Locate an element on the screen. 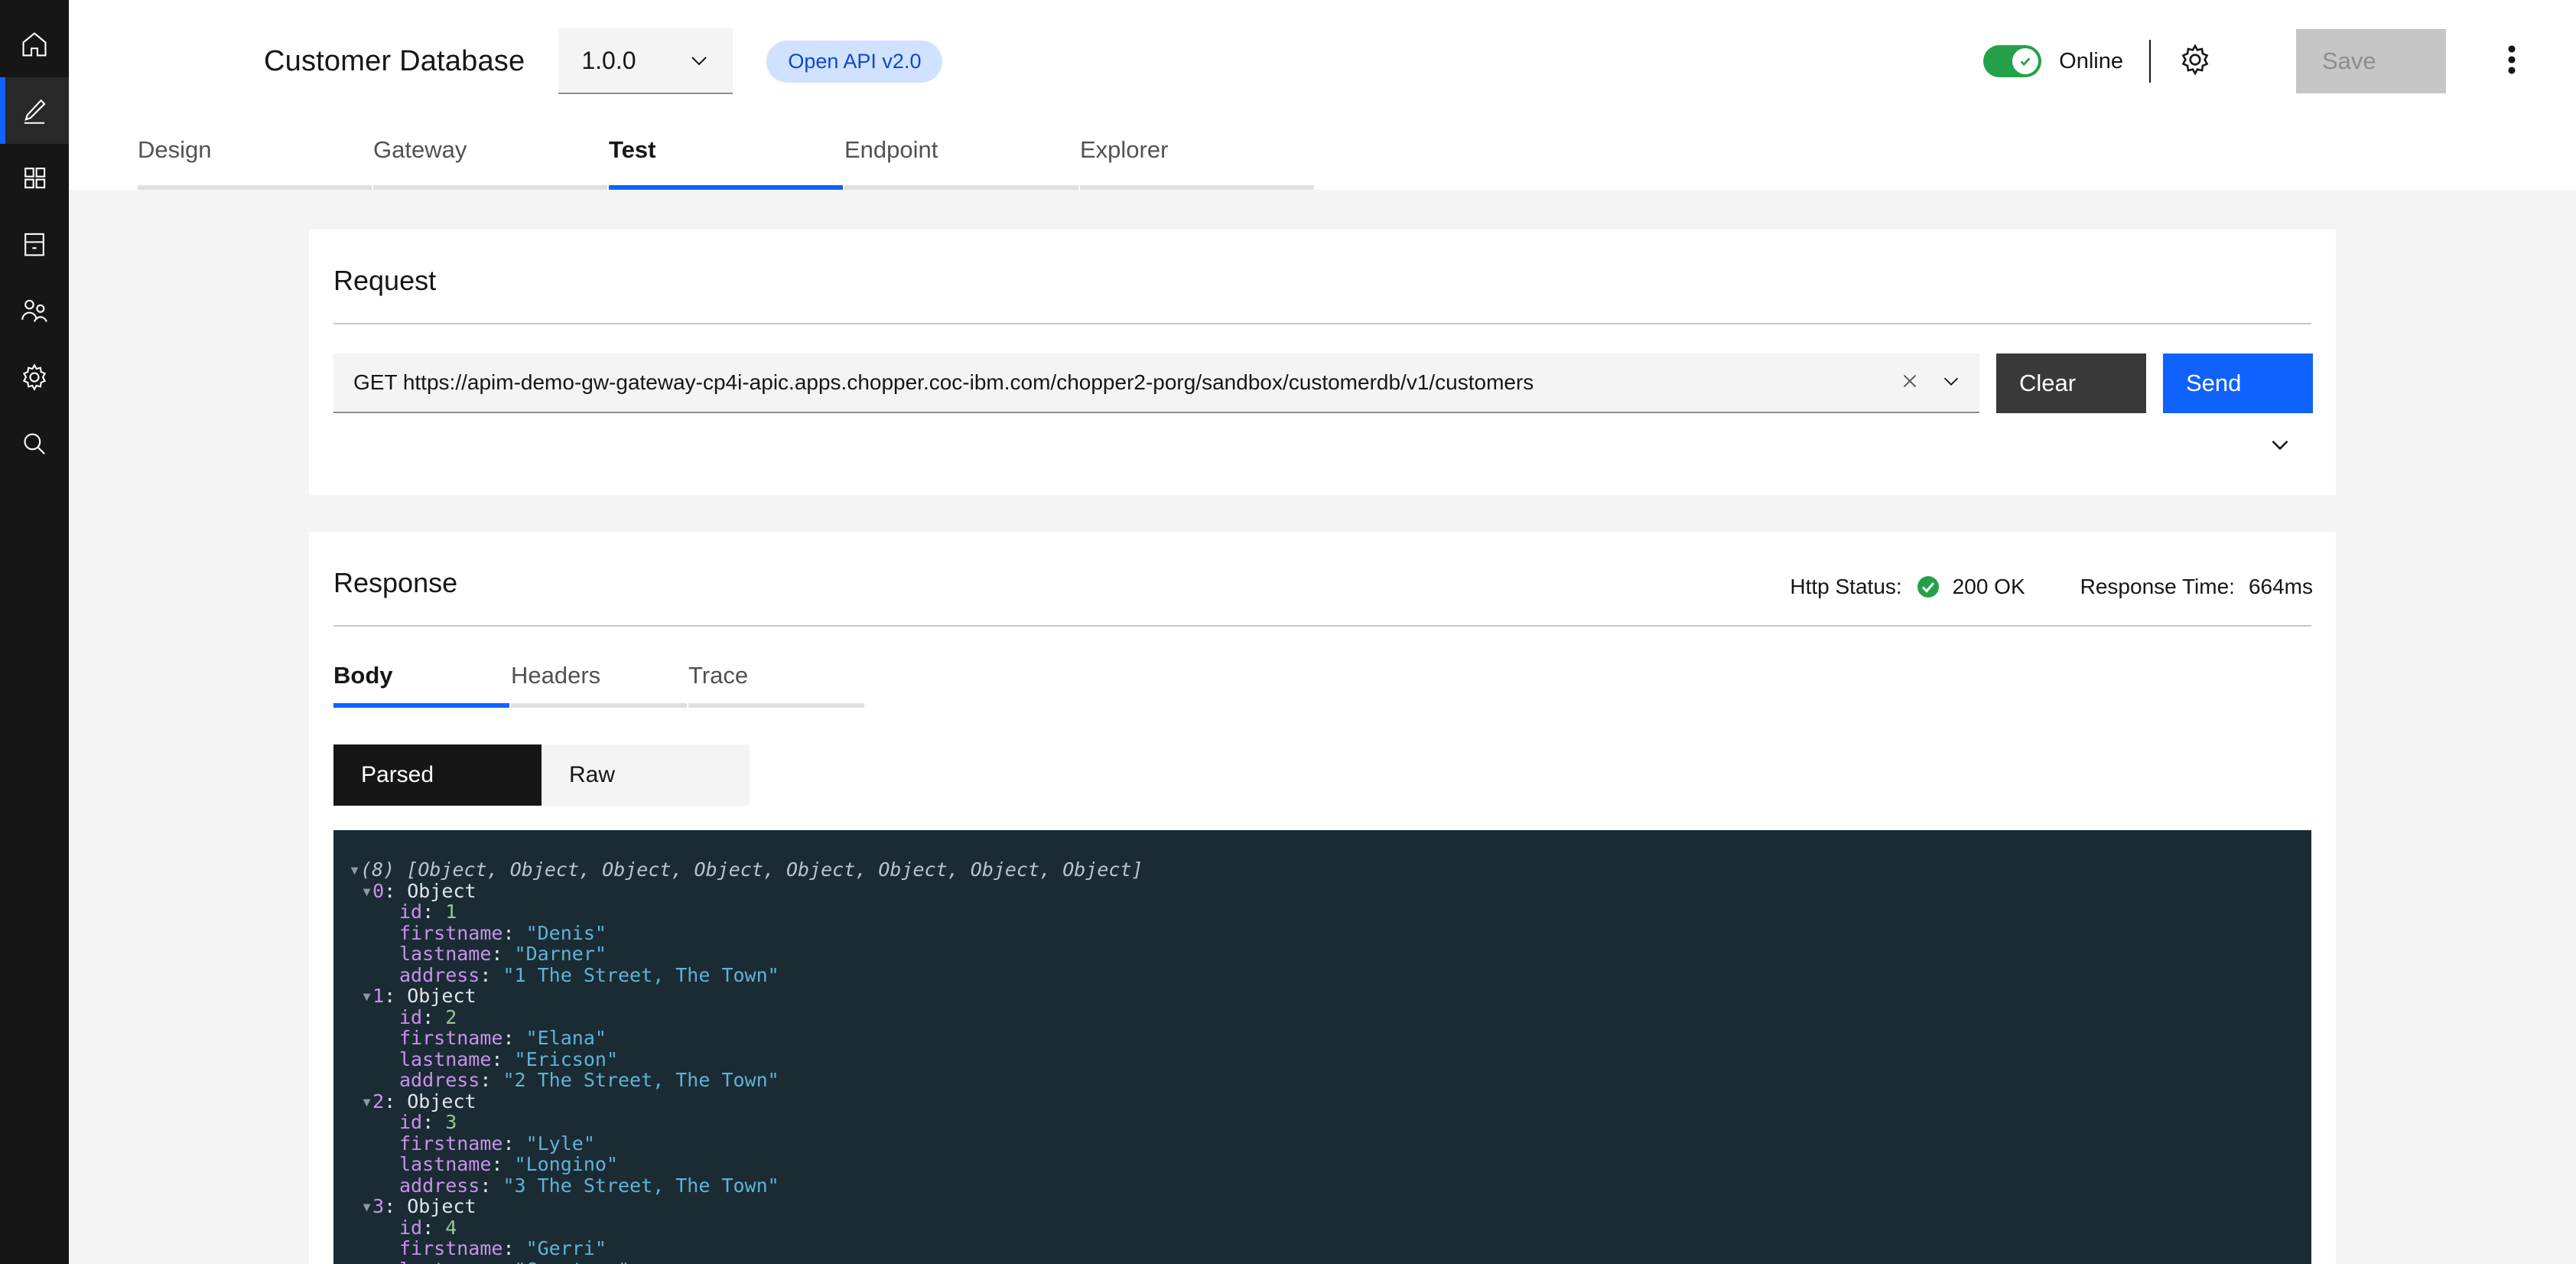 This screenshot has width=2576, height=1264. response-divider is located at coordinates (1322, 626).